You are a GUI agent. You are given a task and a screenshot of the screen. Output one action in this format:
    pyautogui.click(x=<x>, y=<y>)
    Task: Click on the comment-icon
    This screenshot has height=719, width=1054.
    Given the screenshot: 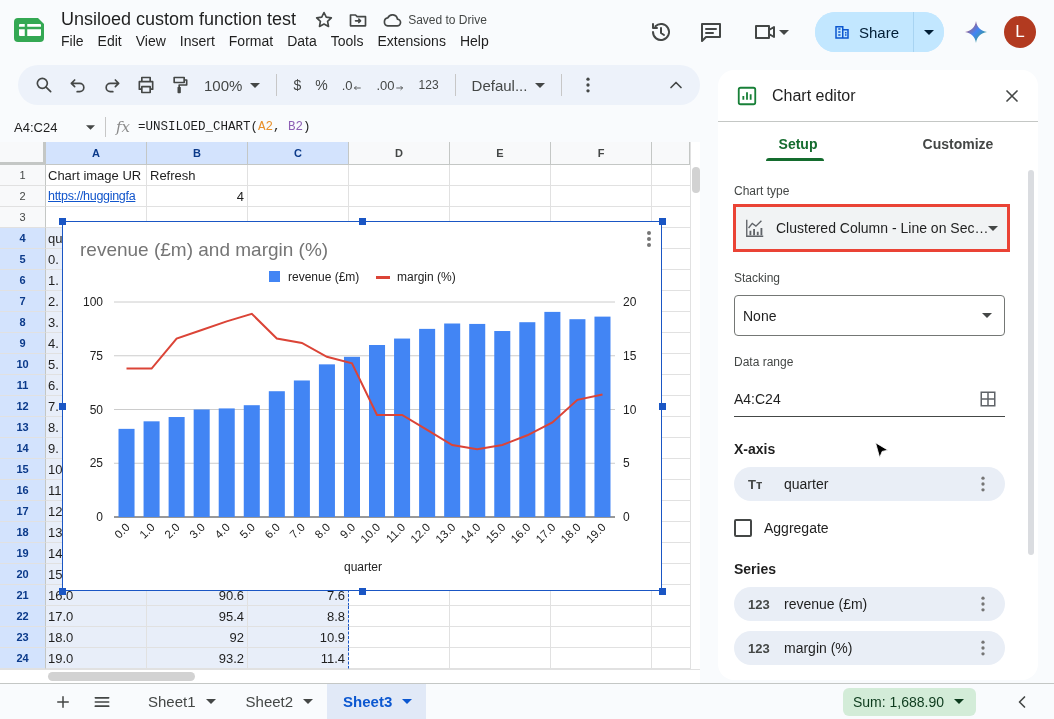 What is the action you would take?
    pyautogui.click(x=710, y=32)
    